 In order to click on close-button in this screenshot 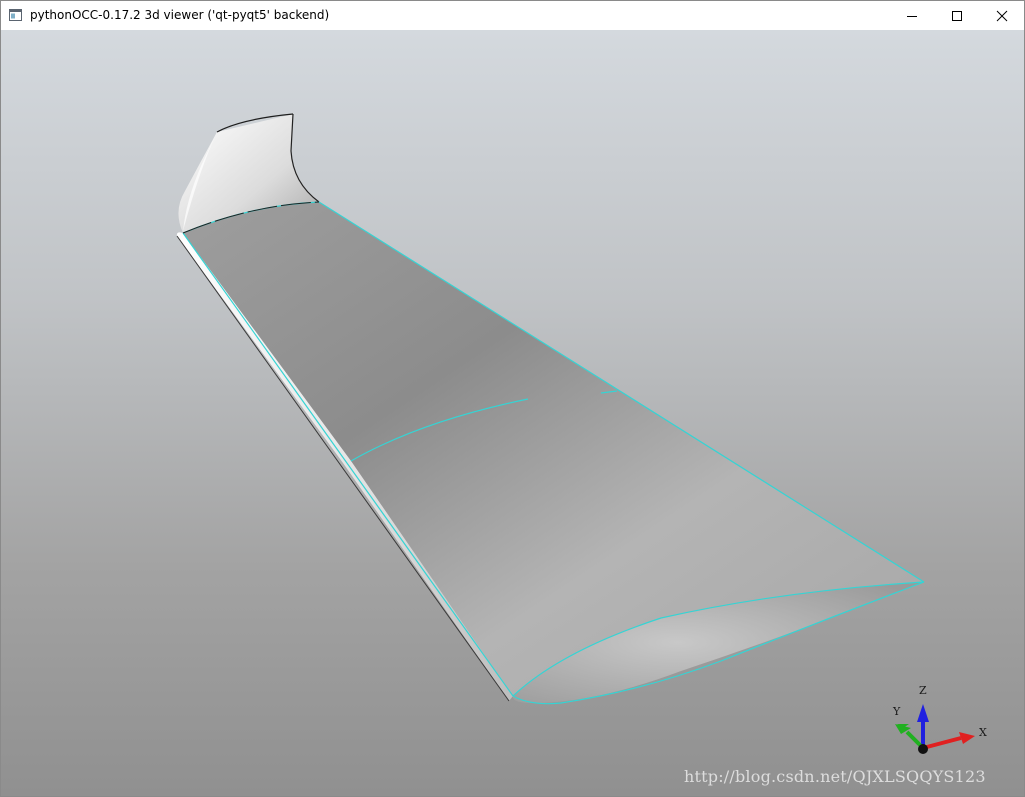, I will do `click(1002, 15)`.